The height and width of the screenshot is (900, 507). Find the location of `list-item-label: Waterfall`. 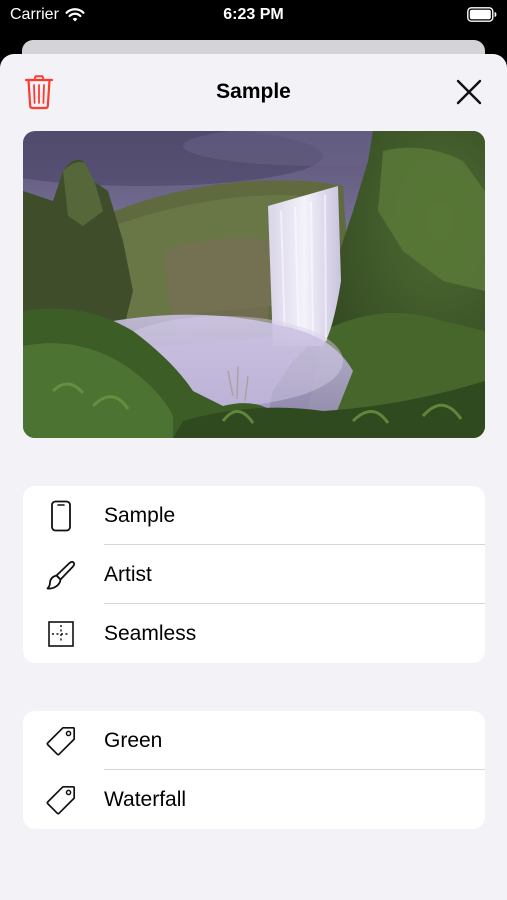

list-item-label: Waterfall is located at coordinates (145, 799).